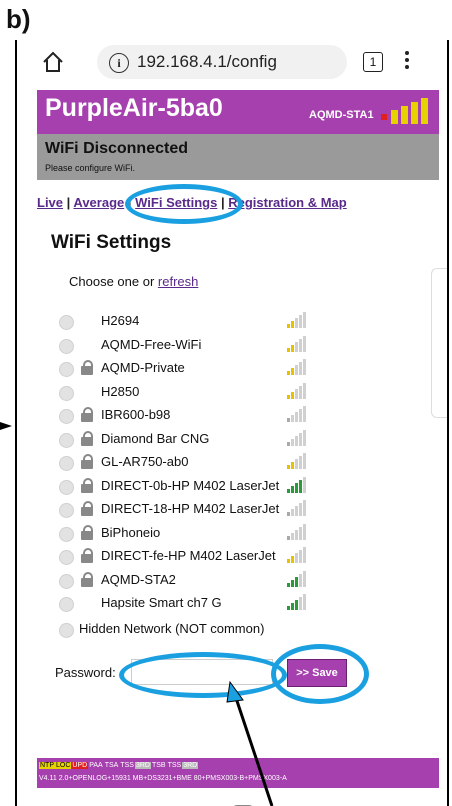 Image resolution: width=452 pixels, height=806 pixels. I want to click on network-ssid: AQMD-Free-WiFi, so click(151, 344).